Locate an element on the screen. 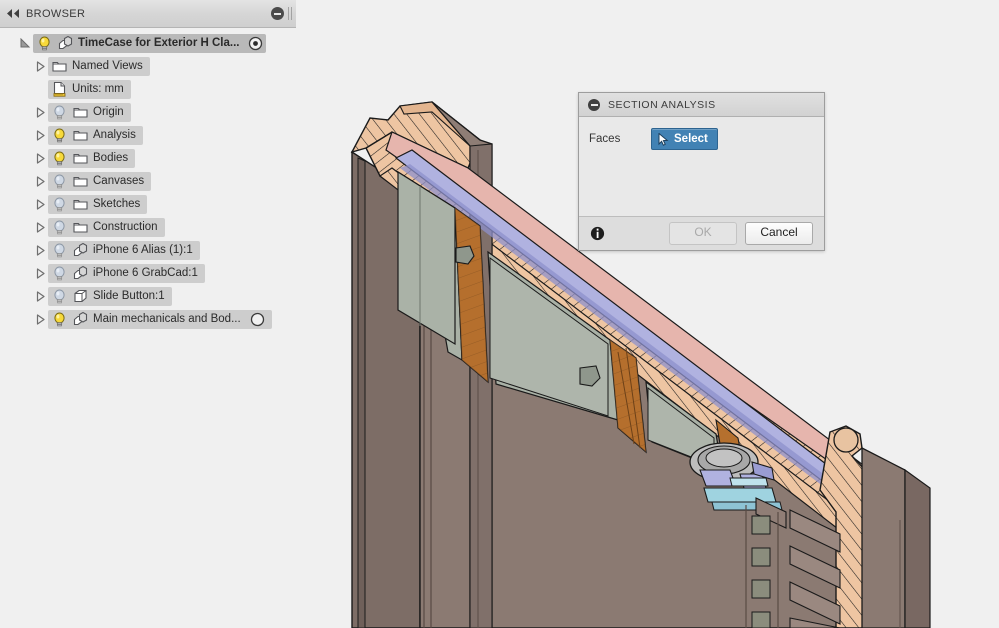 The height and width of the screenshot is (628, 999). tree-item-label: Sketches is located at coordinates (117, 204).